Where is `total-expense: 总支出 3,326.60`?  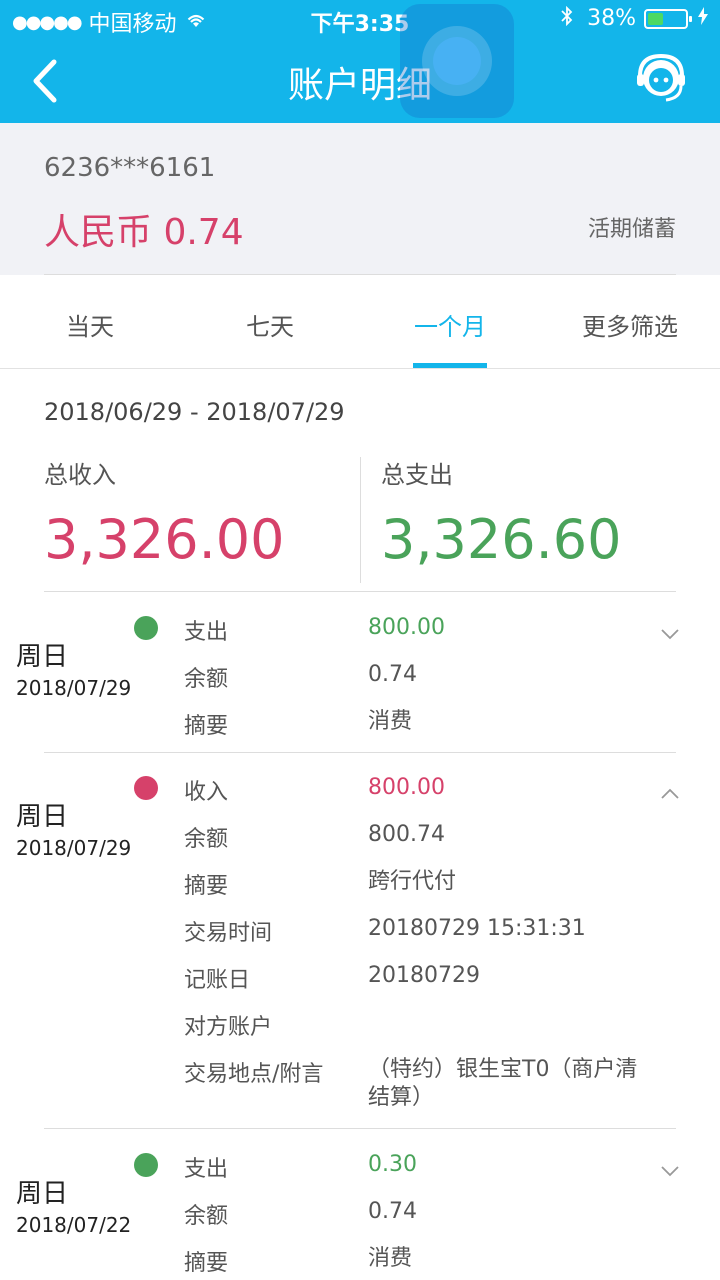 total-expense: 总支出 3,326.60 is located at coordinates (501, 513).